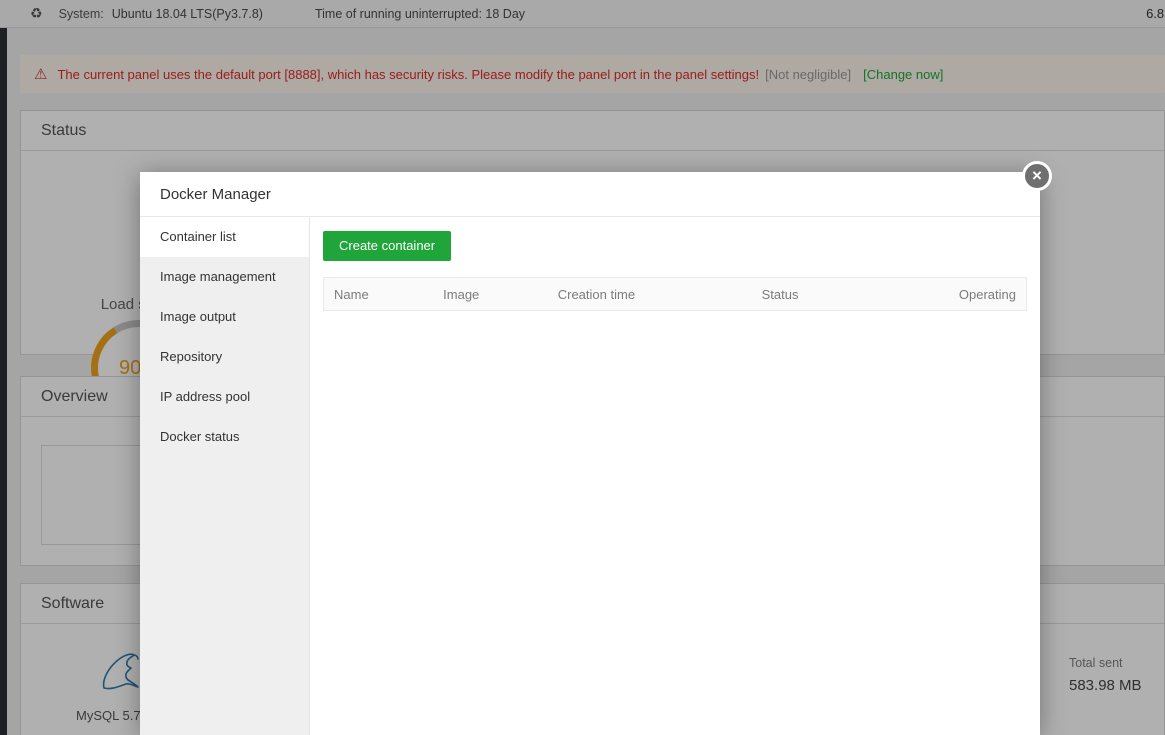  Describe the element at coordinates (590, 194) in the screenshot. I see `modal-title: Docker Manager` at that location.